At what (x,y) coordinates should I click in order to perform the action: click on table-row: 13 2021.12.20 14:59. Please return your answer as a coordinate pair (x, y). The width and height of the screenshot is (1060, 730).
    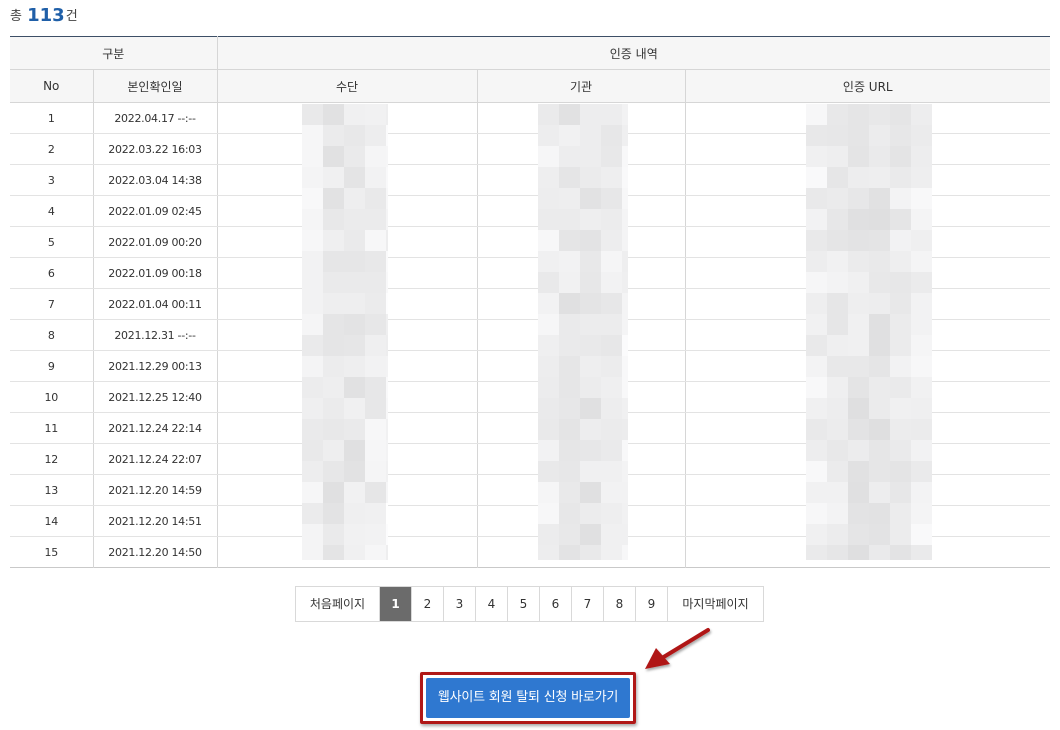
    Looking at the image, I should click on (530, 490).